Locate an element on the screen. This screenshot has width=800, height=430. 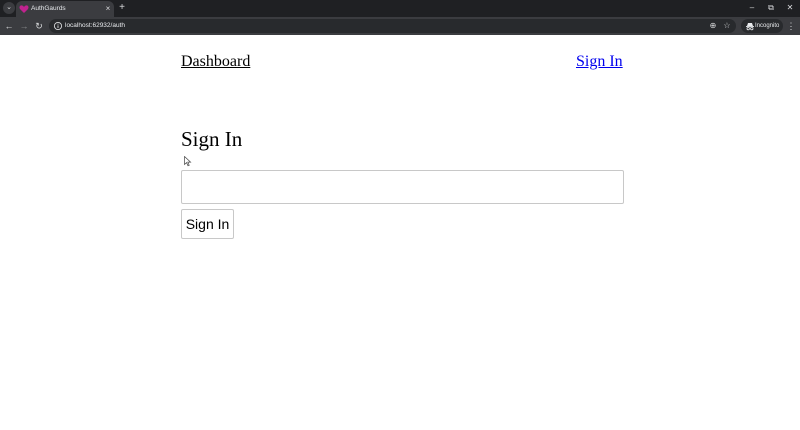
back-arrow-icon: ← is located at coordinates (9, 26).